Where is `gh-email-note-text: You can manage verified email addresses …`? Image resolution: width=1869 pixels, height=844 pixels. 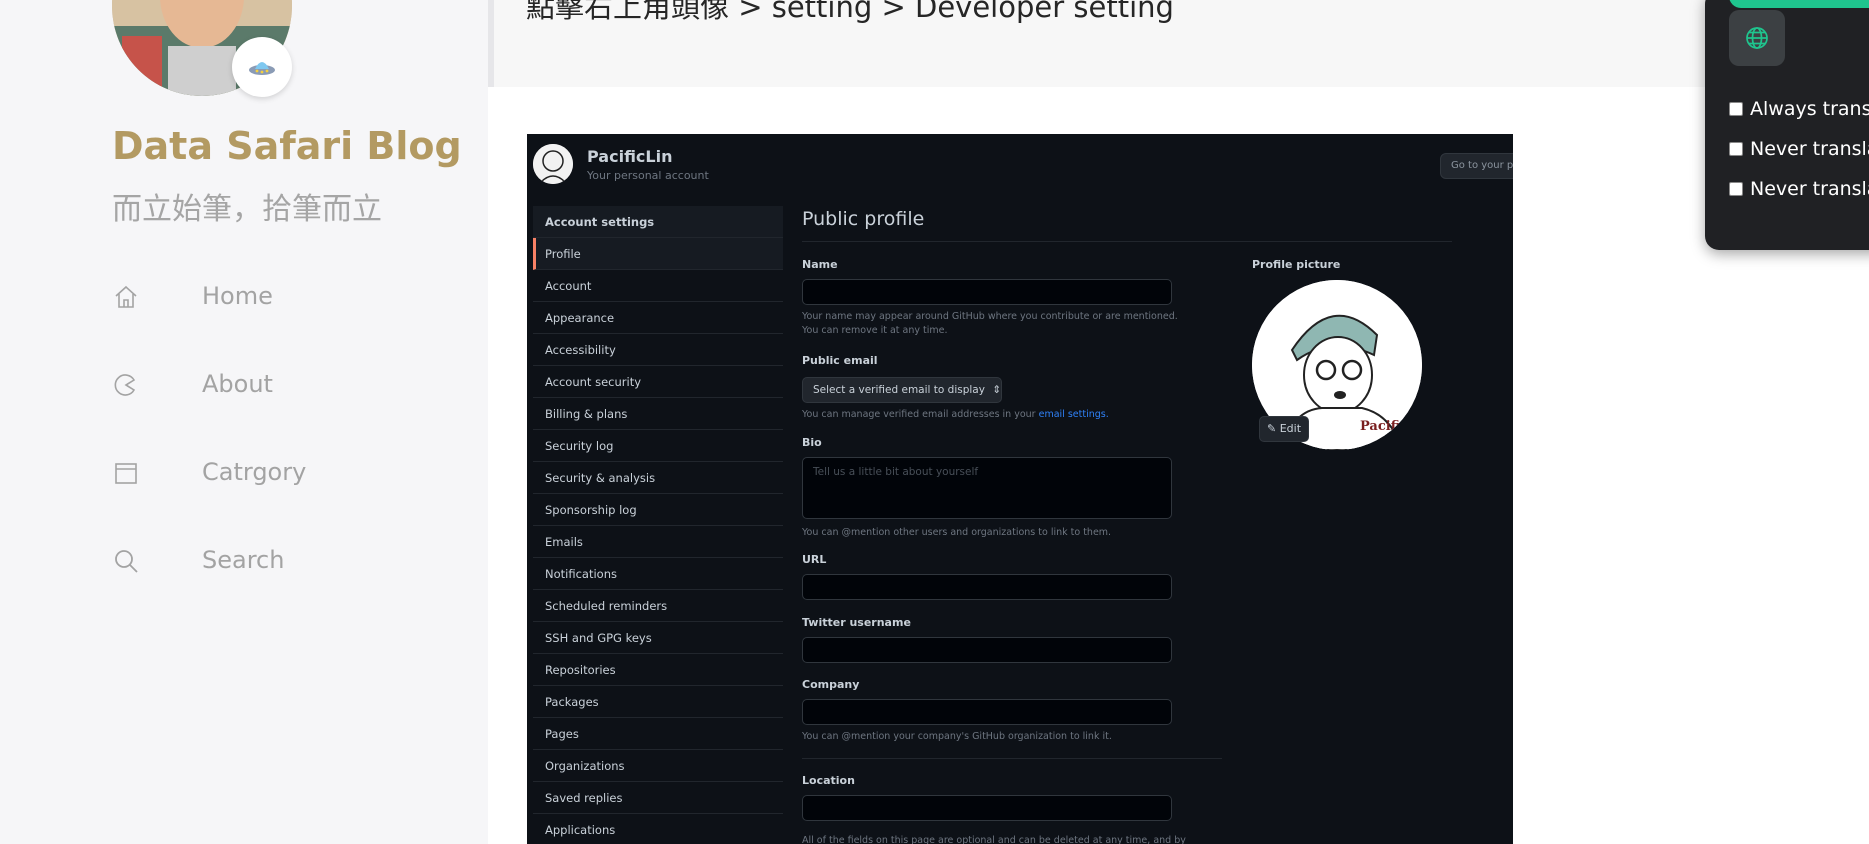
gh-email-note-text: You can manage verified email addresses … is located at coordinates (919, 414).